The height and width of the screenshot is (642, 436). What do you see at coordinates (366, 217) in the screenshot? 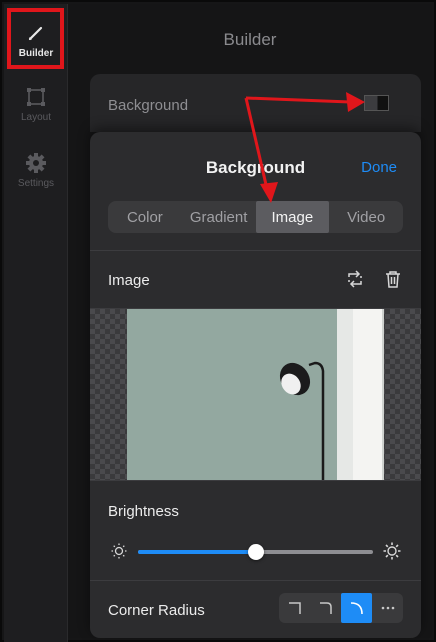
I see `tab-video: Video` at bounding box center [366, 217].